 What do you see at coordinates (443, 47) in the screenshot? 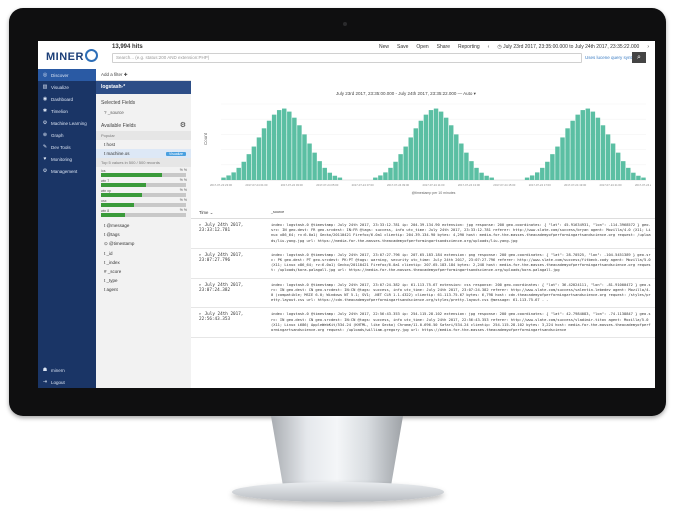
I see `menu-item-3: Share` at bounding box center [443, 47].